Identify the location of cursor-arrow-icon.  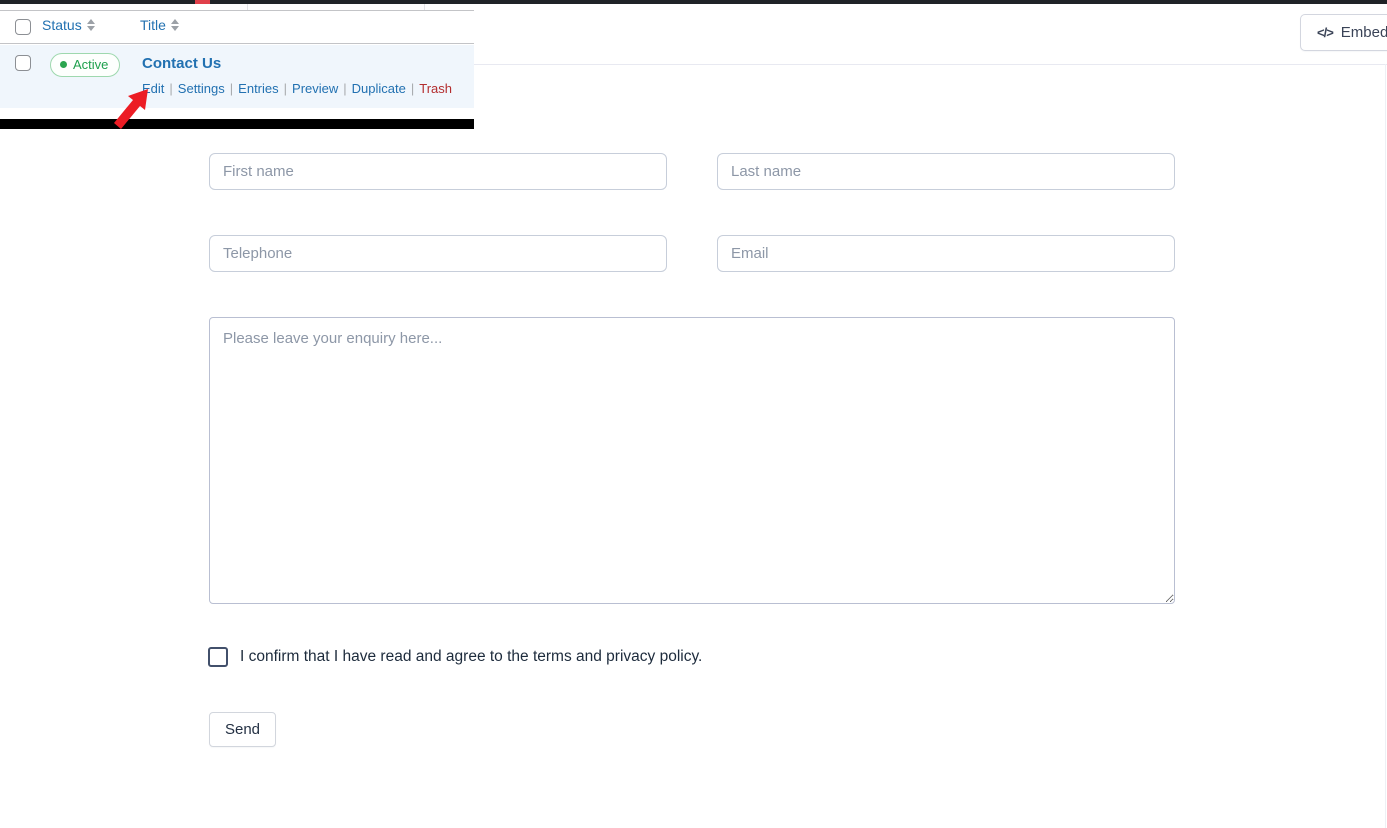
(131, 109).